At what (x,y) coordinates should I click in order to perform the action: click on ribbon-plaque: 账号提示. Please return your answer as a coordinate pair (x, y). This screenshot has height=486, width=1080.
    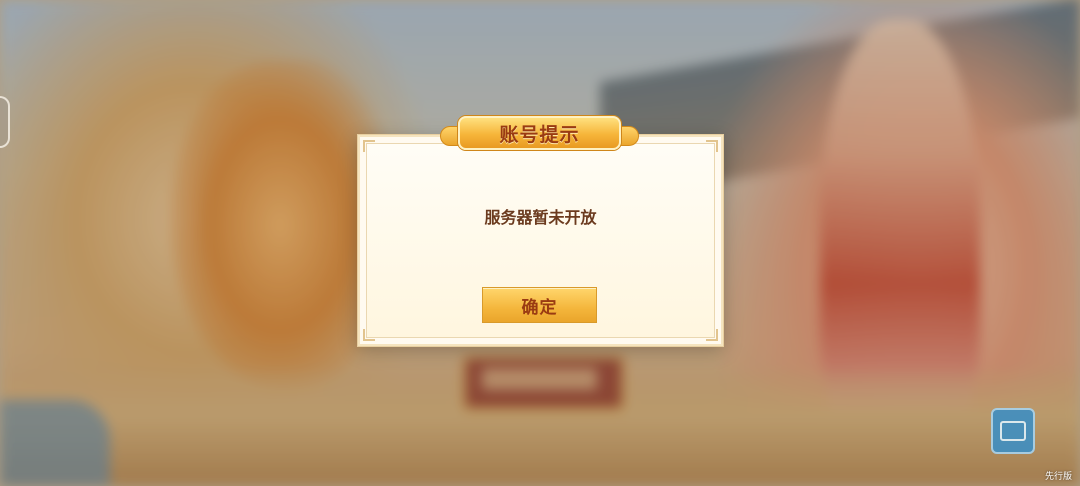
    Looking at the image, I should click on (539, 133).